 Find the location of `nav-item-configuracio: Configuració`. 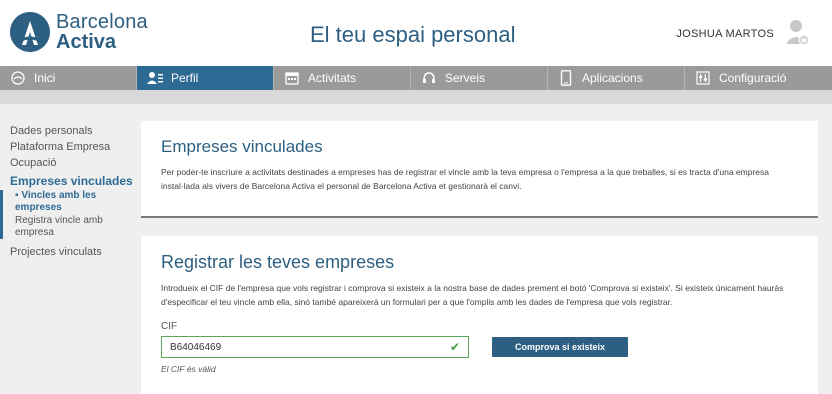

nav-item-configuracio: Configuració is located at coordinates (758, 78).